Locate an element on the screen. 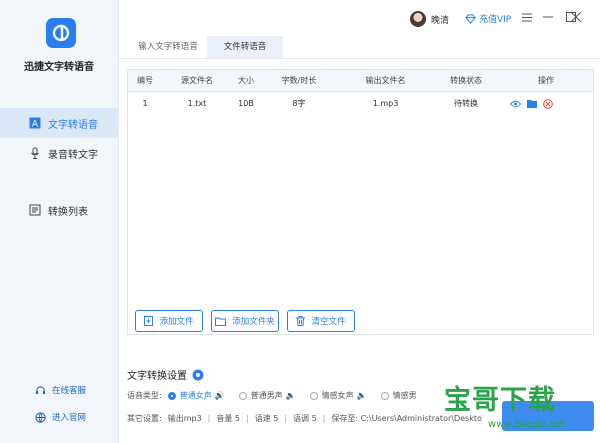  settings-title: 文字转换设置 is located at coordinates (165, 374).